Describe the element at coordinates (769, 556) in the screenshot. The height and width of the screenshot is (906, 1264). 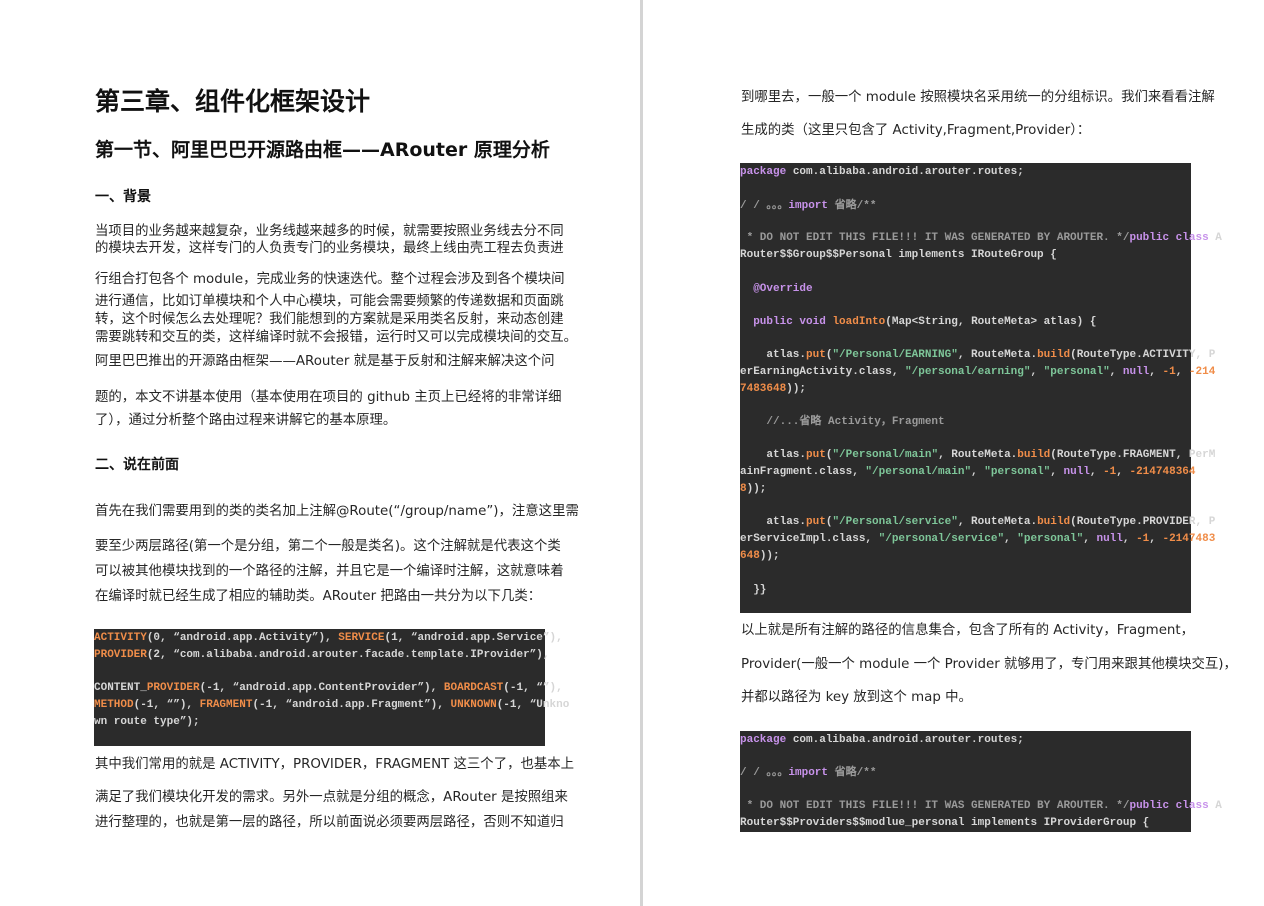
I see `code-token: ));` at that location.